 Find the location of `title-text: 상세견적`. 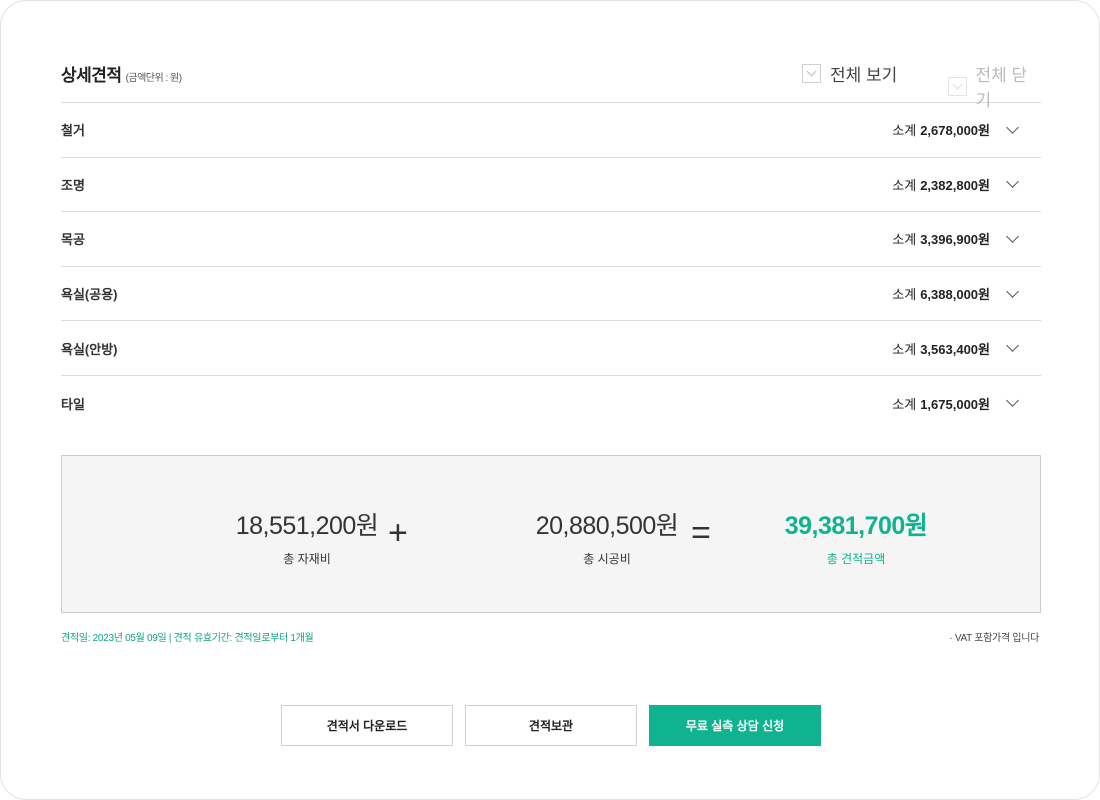

title-text: 상세견적 is located at coordinates (91, 75).